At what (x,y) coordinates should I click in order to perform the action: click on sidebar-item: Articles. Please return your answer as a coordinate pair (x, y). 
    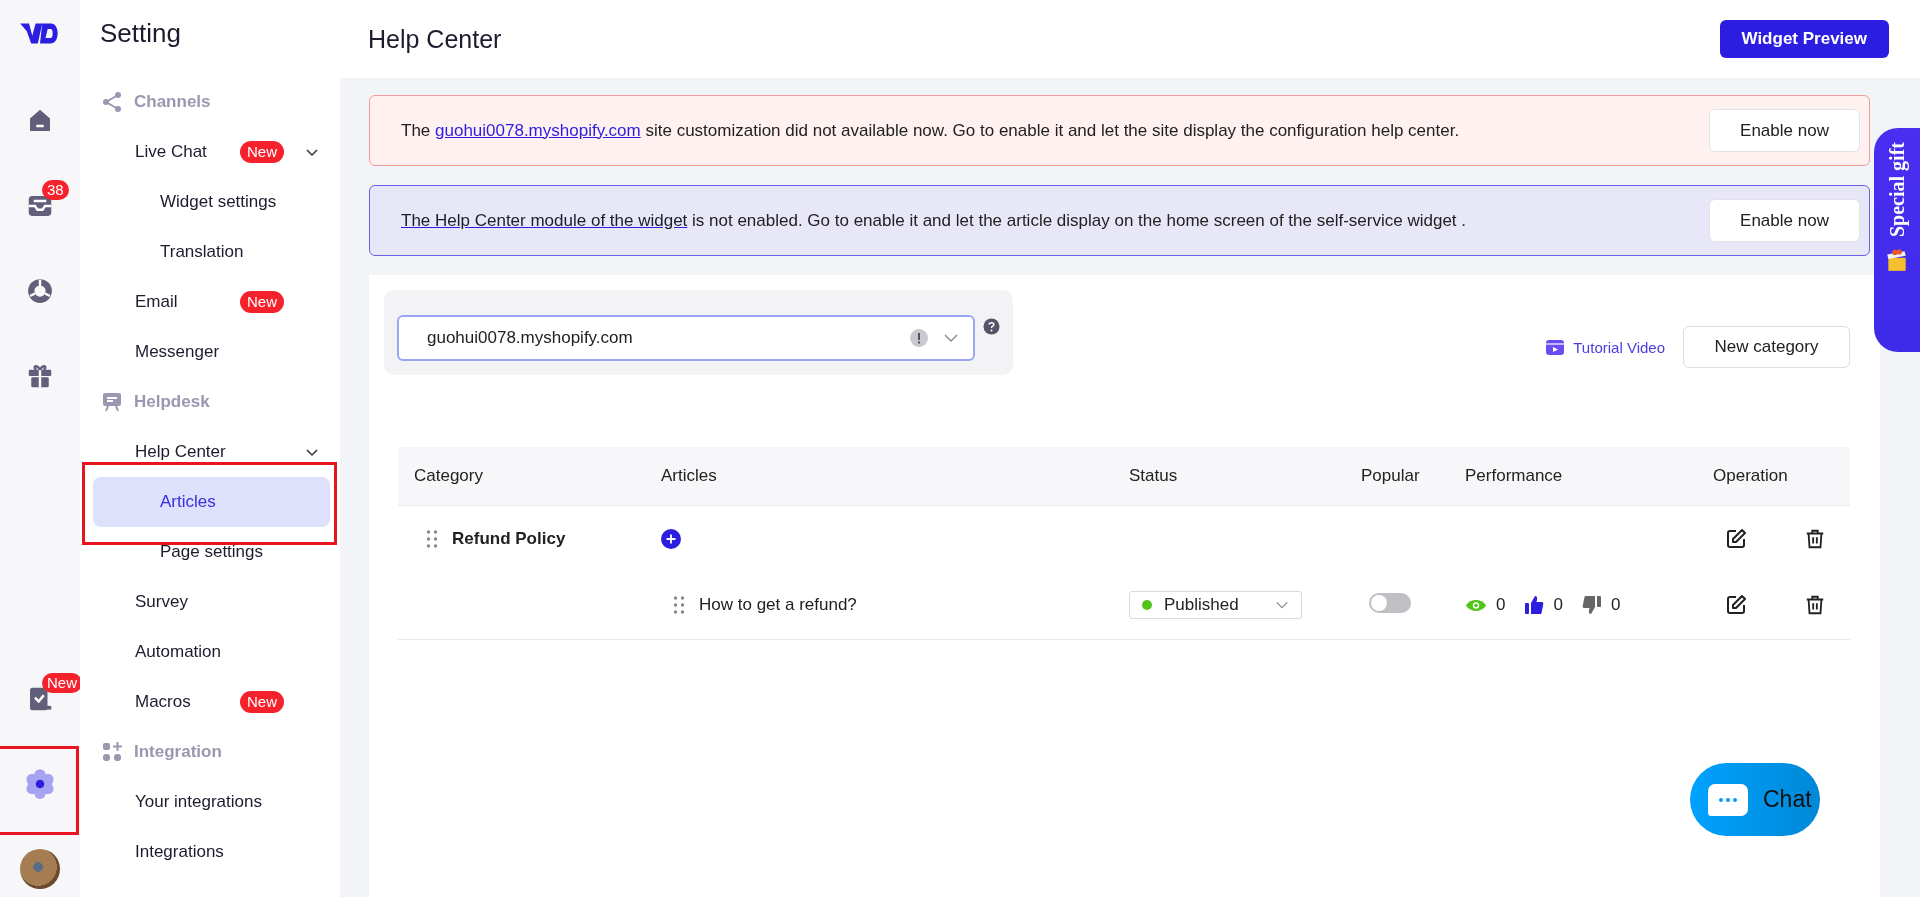
    Looking at the image, I should click on (211, 502).